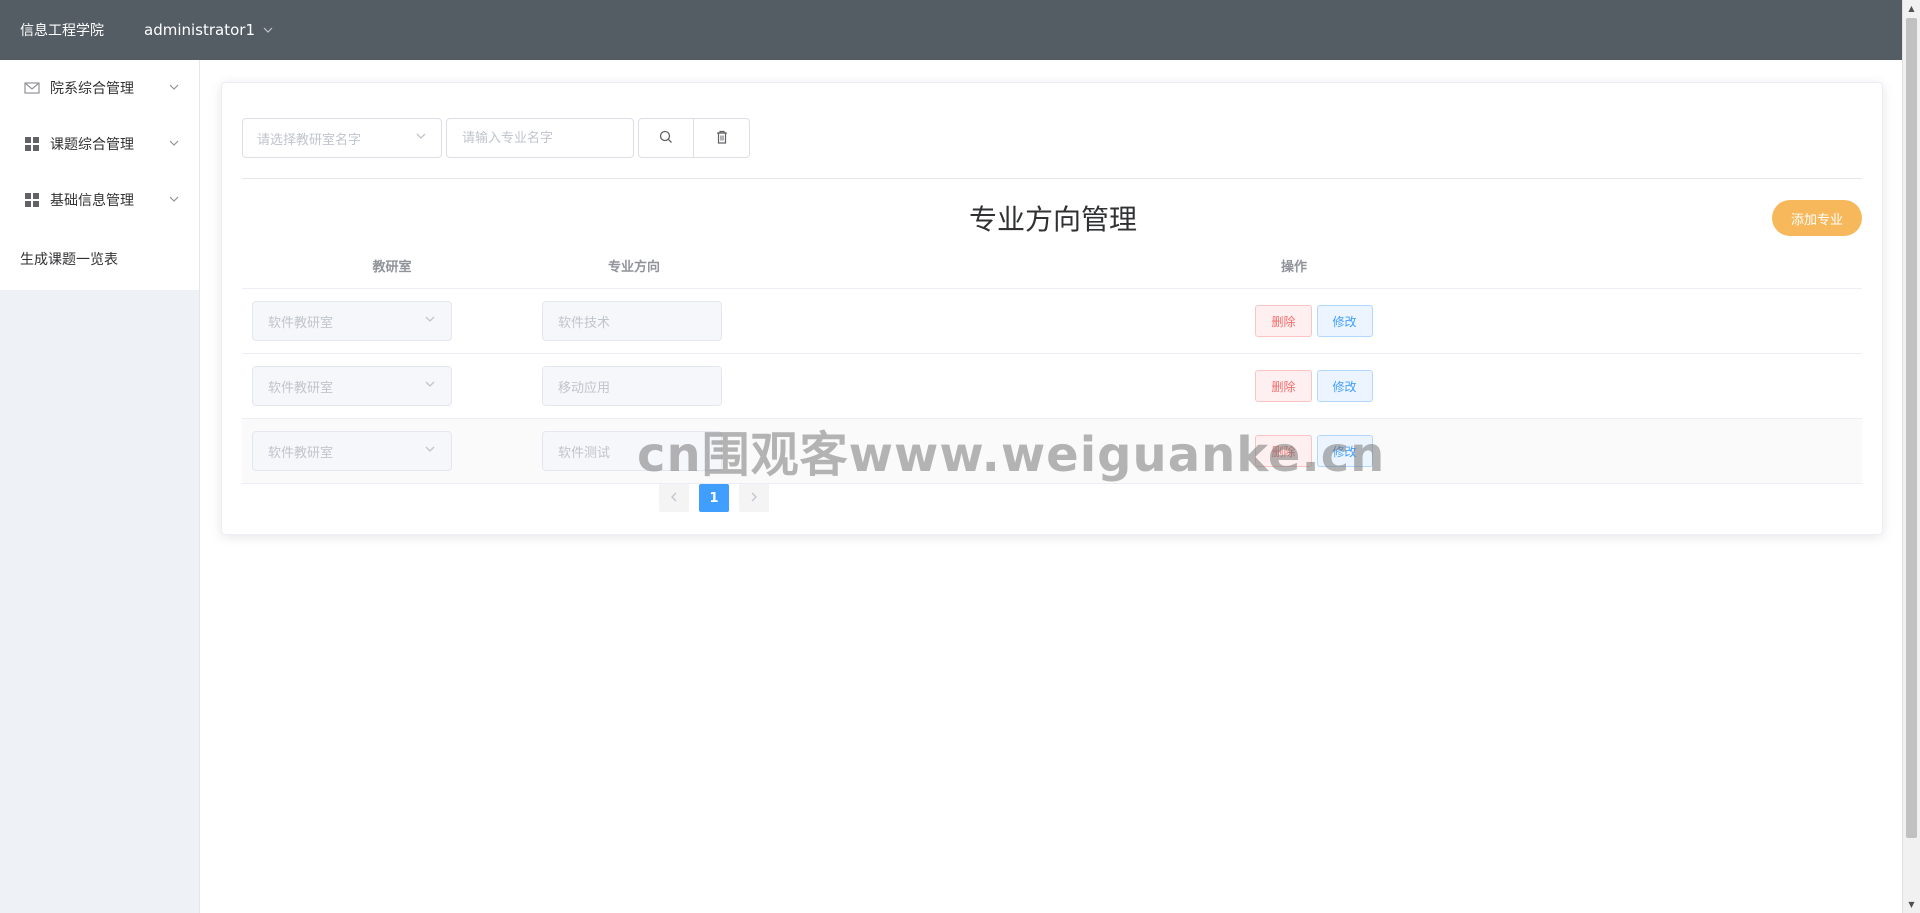 The width and height of the screenshot is (1920, 913). I want to click on chevron-right-icon, so click(754, 498).